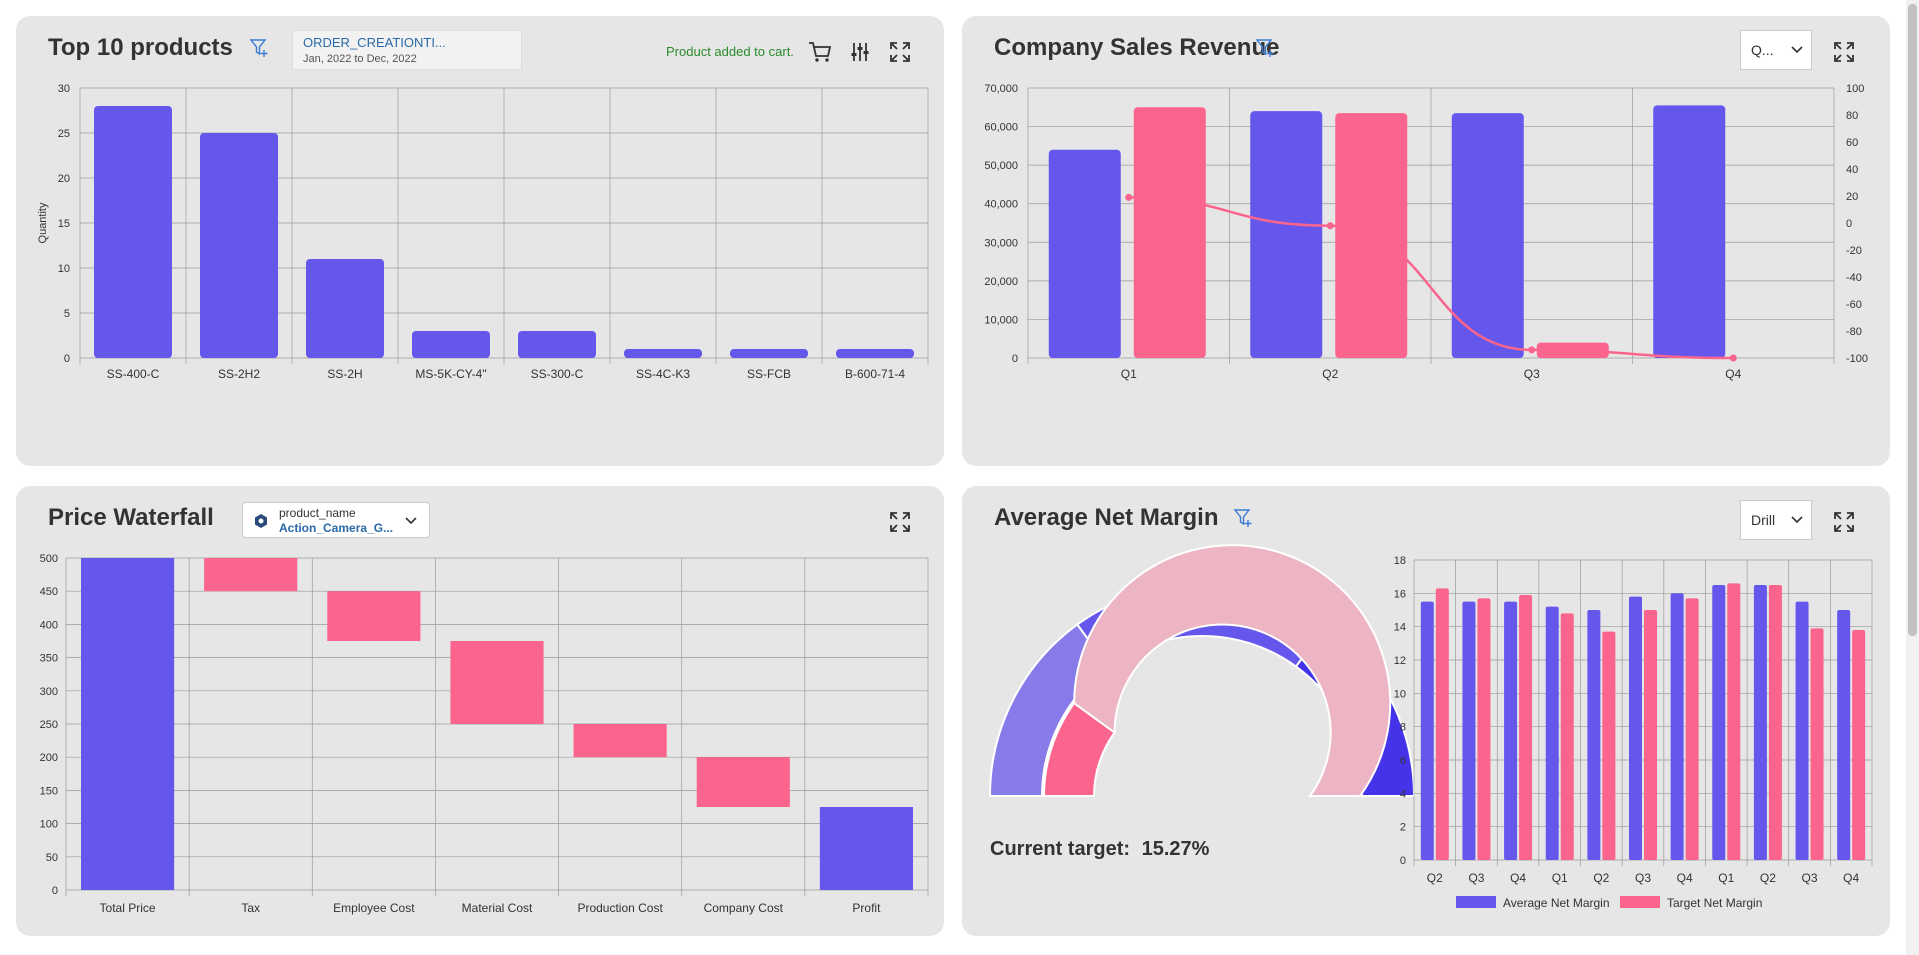  Describe the element at coordinates (49, 659) in the screenshot. I see `y-tick-label: 350` at that location.